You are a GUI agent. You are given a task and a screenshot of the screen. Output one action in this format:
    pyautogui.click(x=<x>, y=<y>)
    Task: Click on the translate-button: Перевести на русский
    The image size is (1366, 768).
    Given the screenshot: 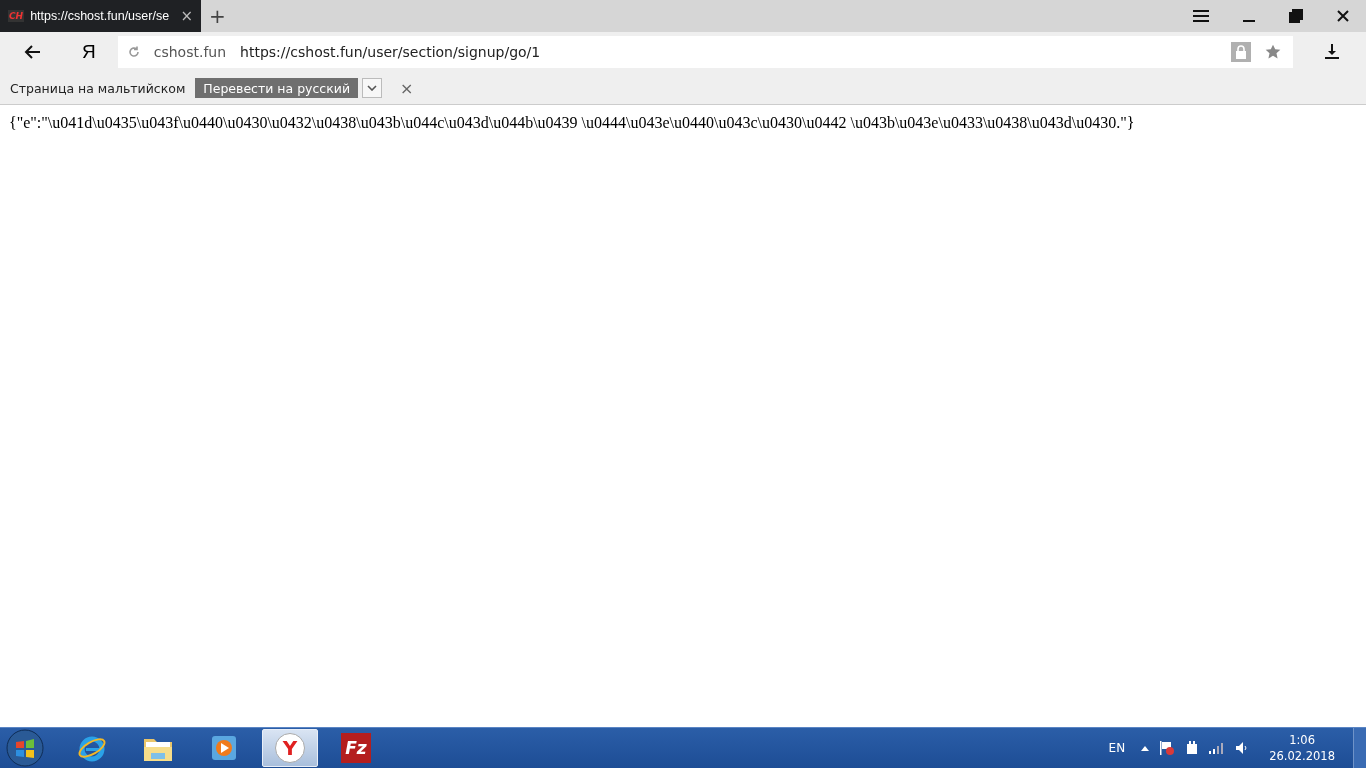 What is the action you would take?
    pyautogui.click(x=277, y=88)
    